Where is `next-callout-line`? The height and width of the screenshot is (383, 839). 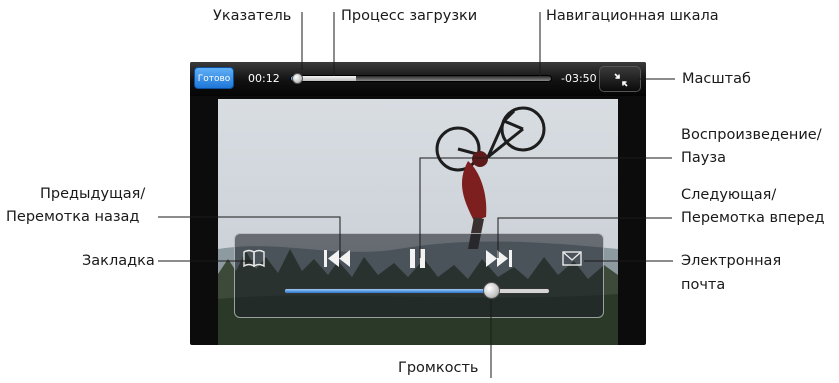
next-callout-line is located at coordinates (584, 237).